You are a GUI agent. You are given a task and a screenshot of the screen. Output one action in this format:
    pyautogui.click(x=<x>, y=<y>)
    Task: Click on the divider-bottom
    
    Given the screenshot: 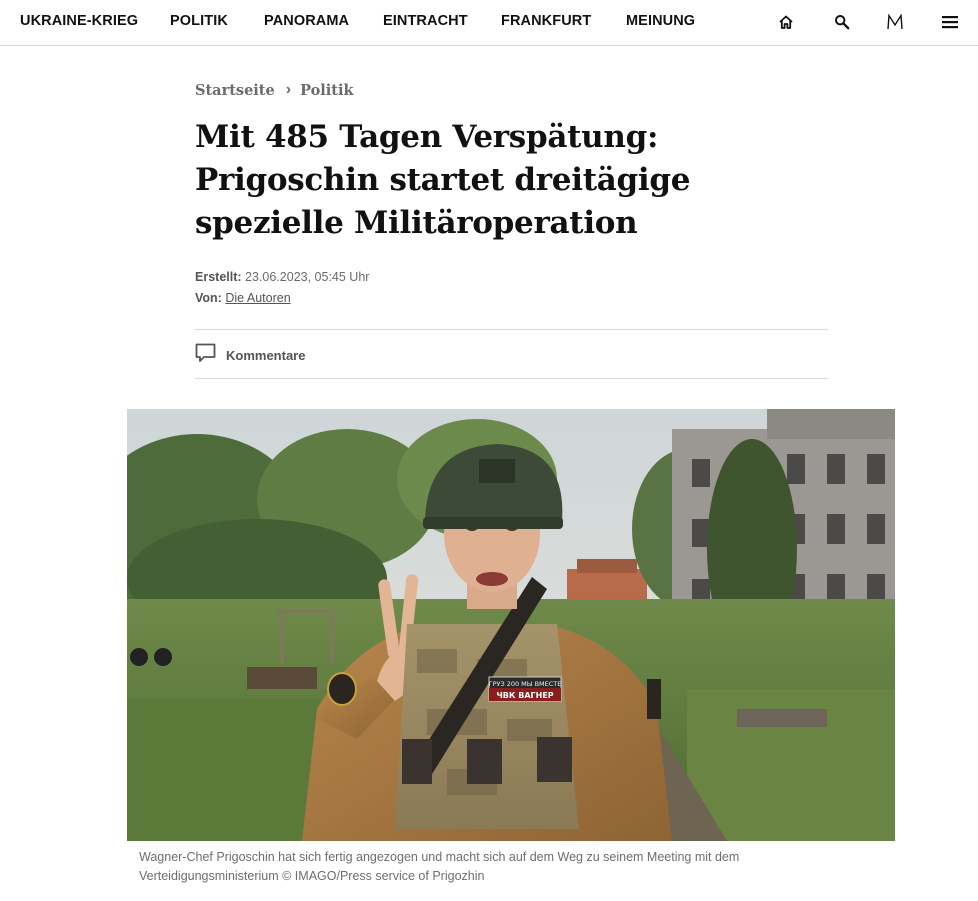 What is the action you would take?
    pyautogui.click(x=511, y=378)
    